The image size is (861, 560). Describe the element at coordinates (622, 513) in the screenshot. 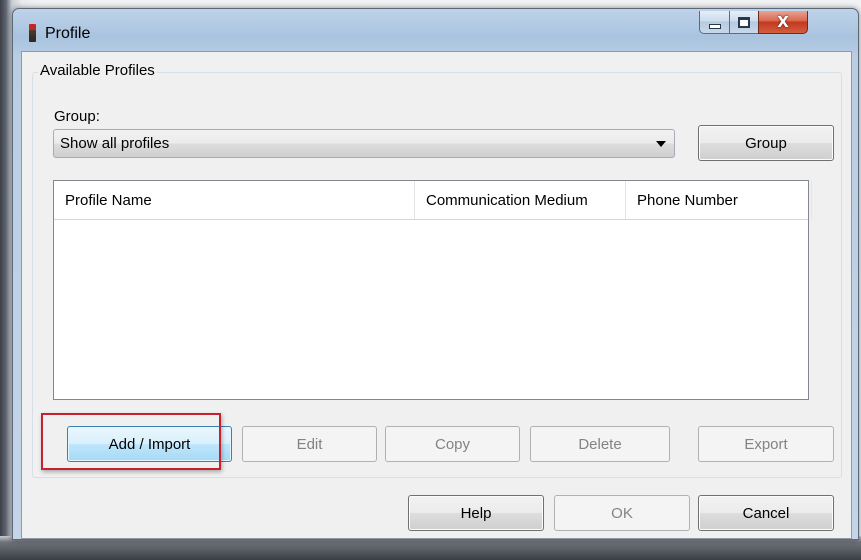

I see `ok-button: OK` at that location.